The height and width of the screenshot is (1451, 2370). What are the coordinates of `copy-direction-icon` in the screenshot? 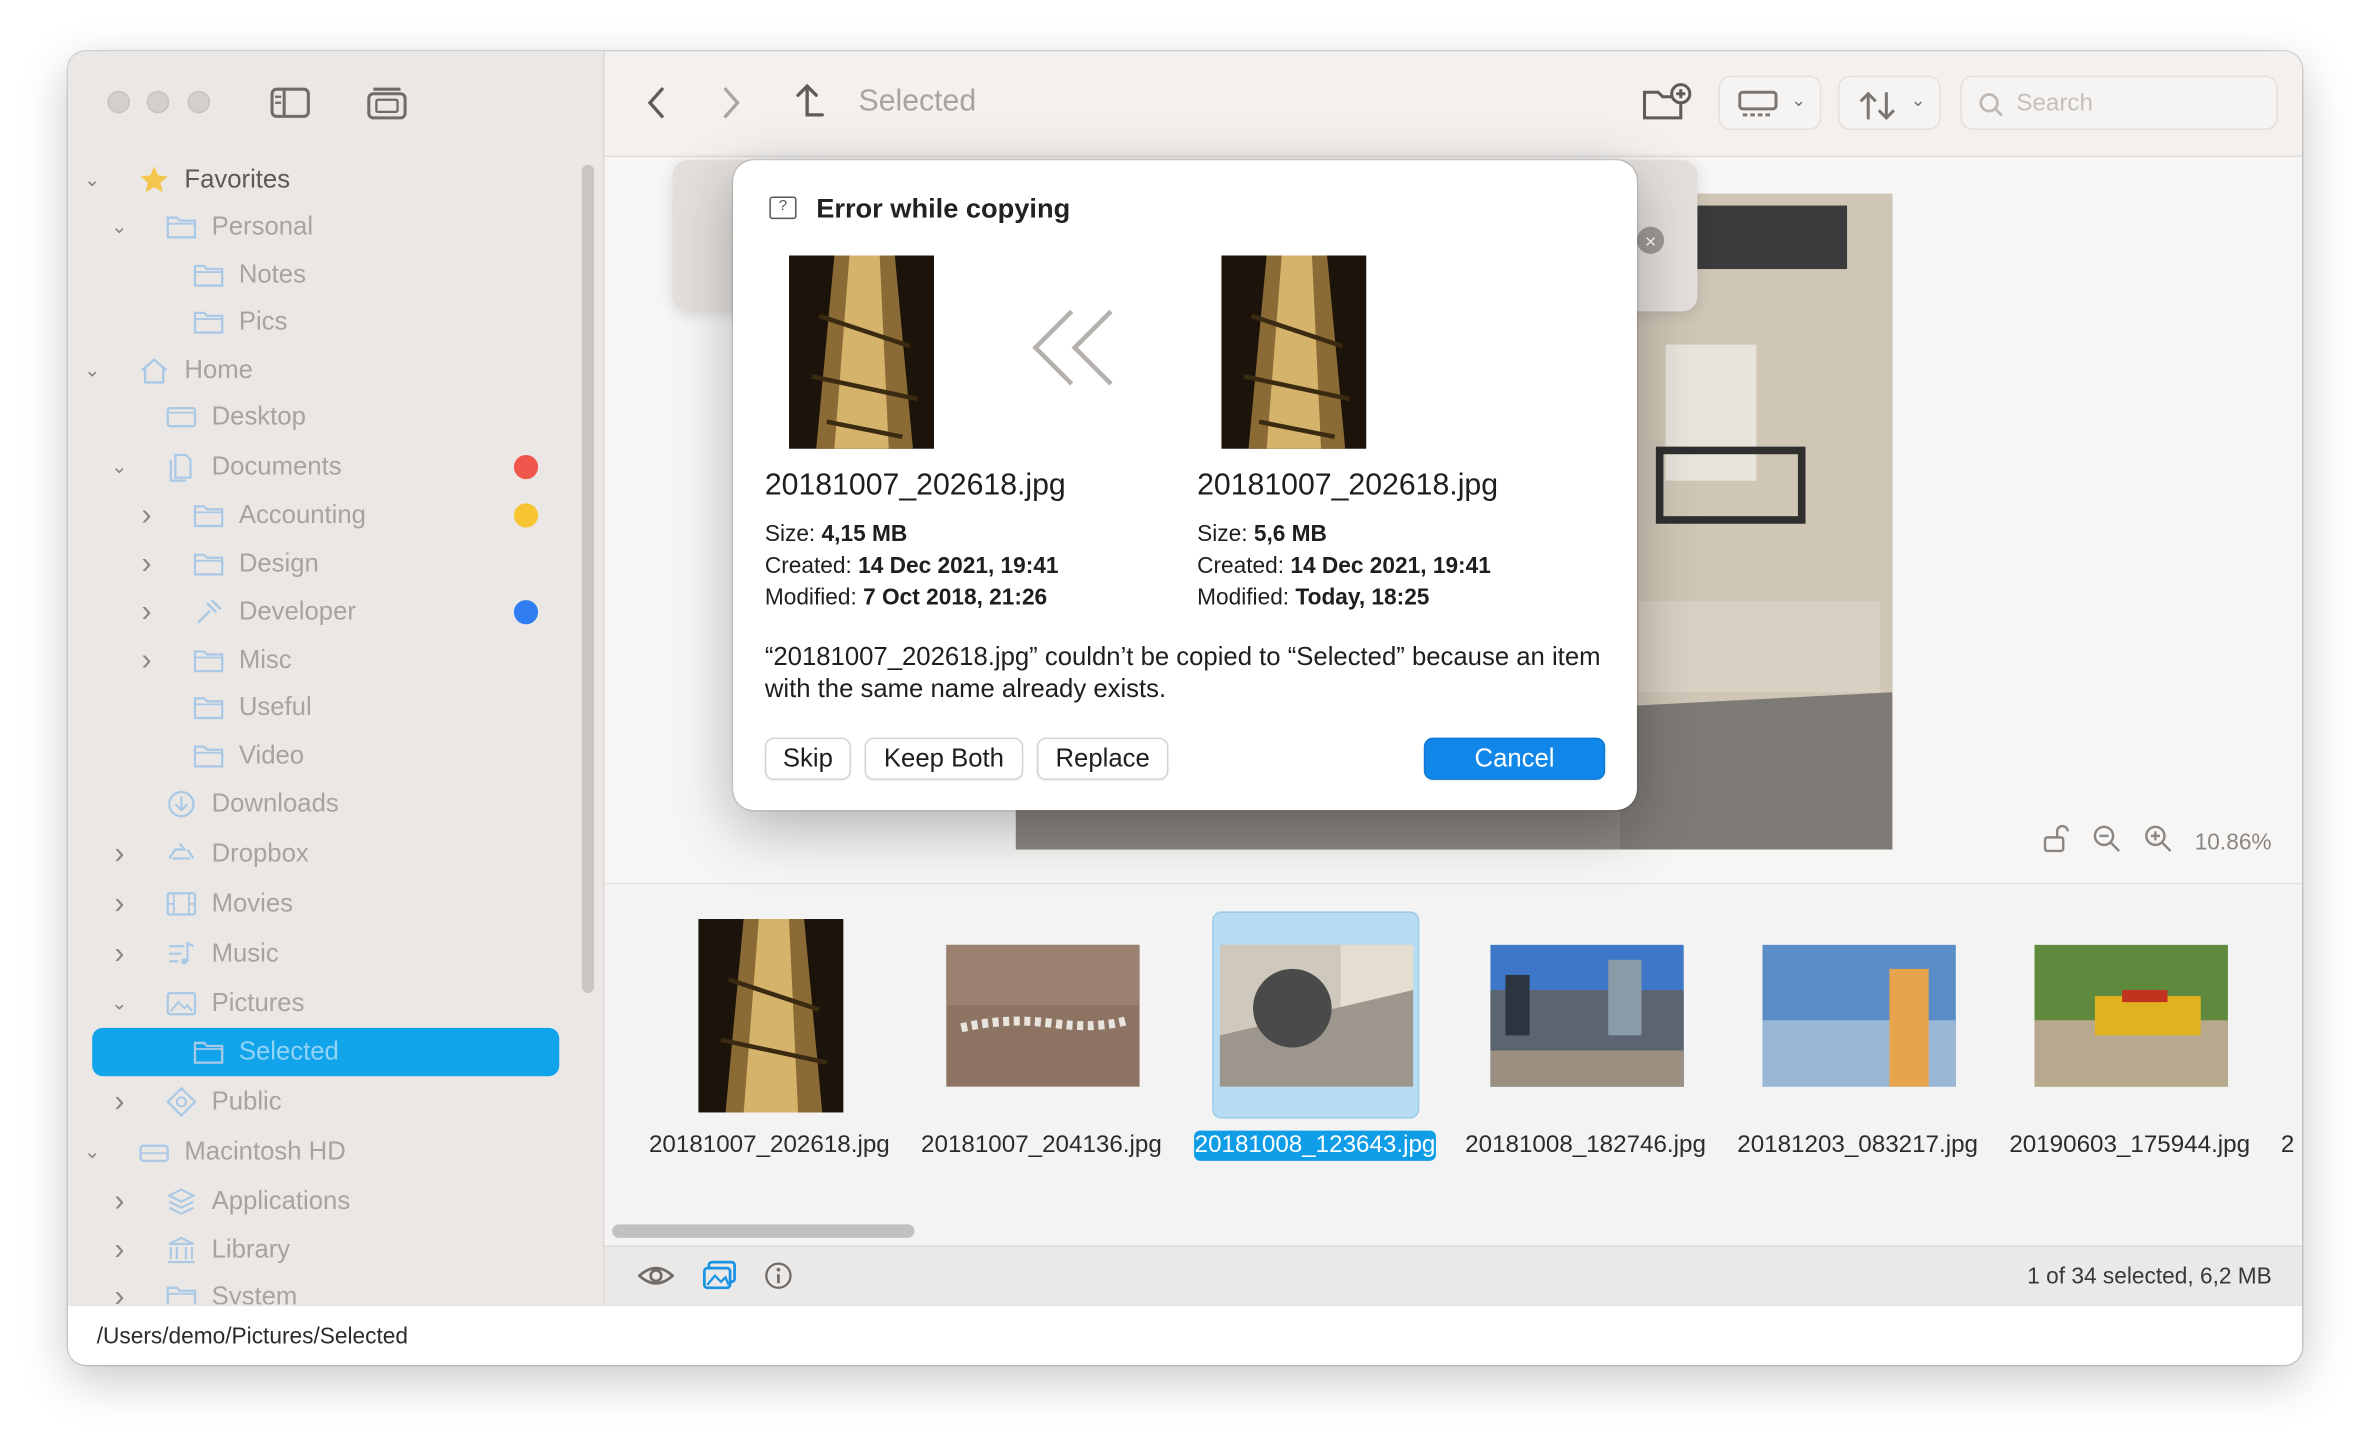 It's located at (1074, 351).